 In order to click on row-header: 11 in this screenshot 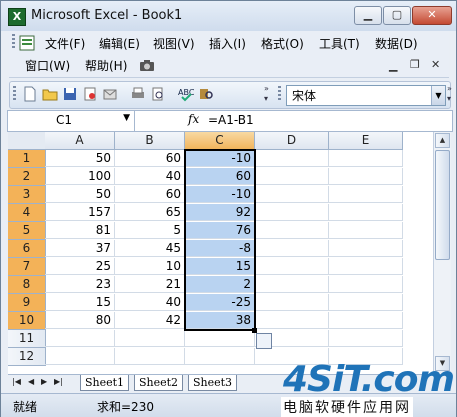, I will do `click(27, 339)`.